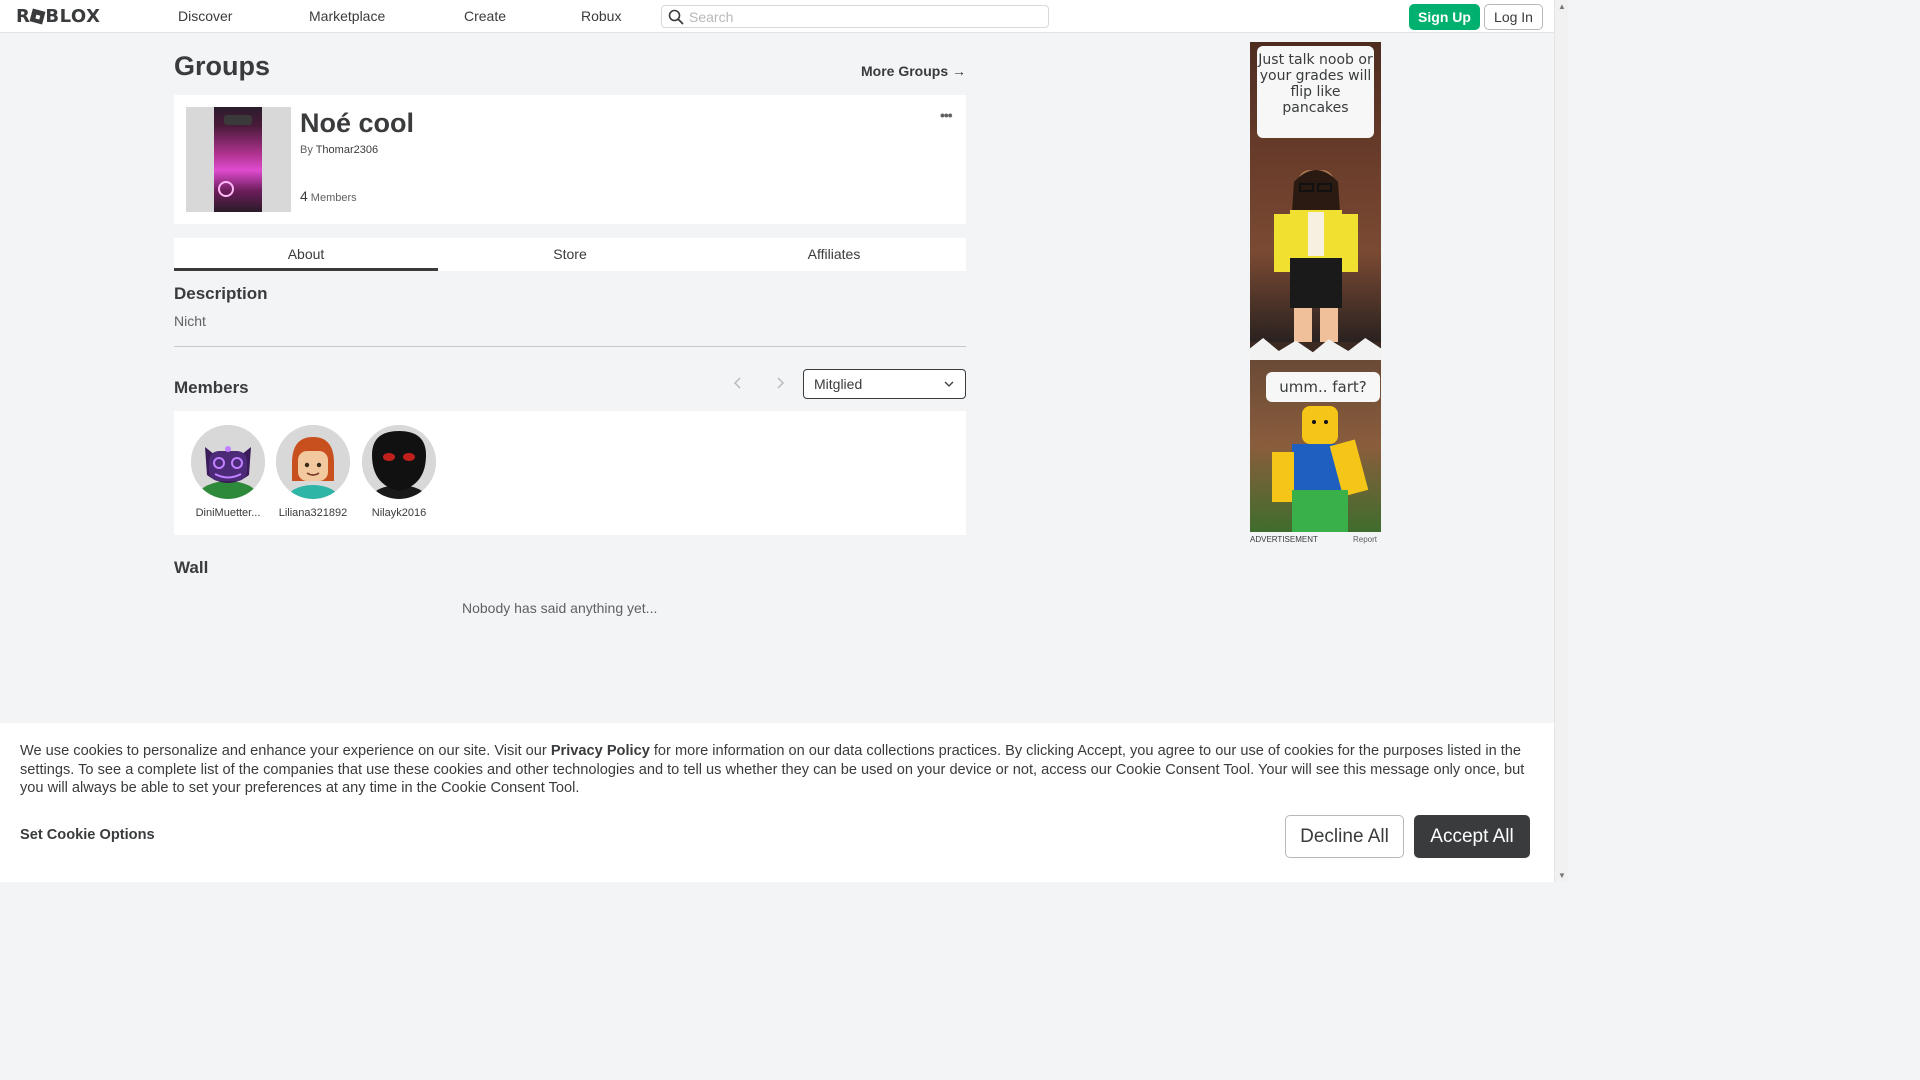  Describe the element at coordinates (190, 321) in the screenshot. I see `group-description: Nicht` at that location.